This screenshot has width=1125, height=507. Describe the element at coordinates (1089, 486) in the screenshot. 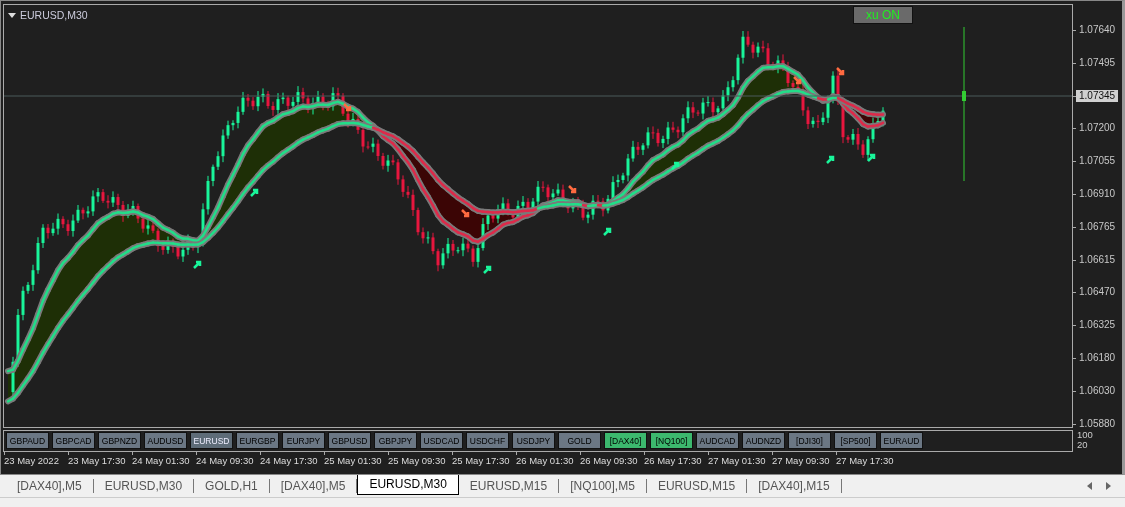

I see `scroll-left-icon` at that location.